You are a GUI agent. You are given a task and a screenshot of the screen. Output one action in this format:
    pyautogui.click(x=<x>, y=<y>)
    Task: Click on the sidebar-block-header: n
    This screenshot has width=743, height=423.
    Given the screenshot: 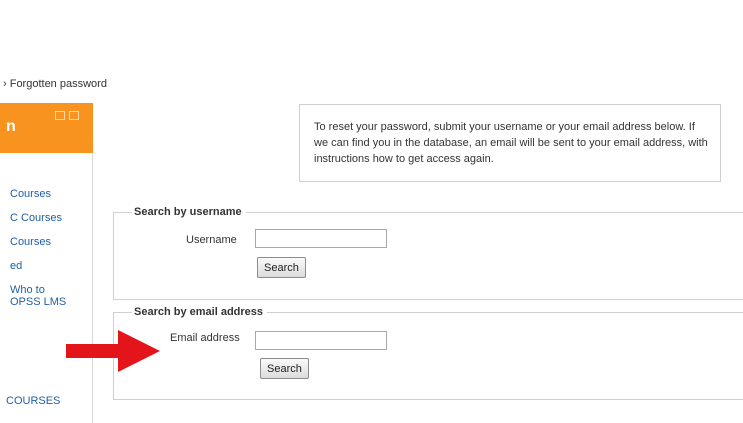 What is the action you would take?
    pyautogui.click(x=46, y=128)
    